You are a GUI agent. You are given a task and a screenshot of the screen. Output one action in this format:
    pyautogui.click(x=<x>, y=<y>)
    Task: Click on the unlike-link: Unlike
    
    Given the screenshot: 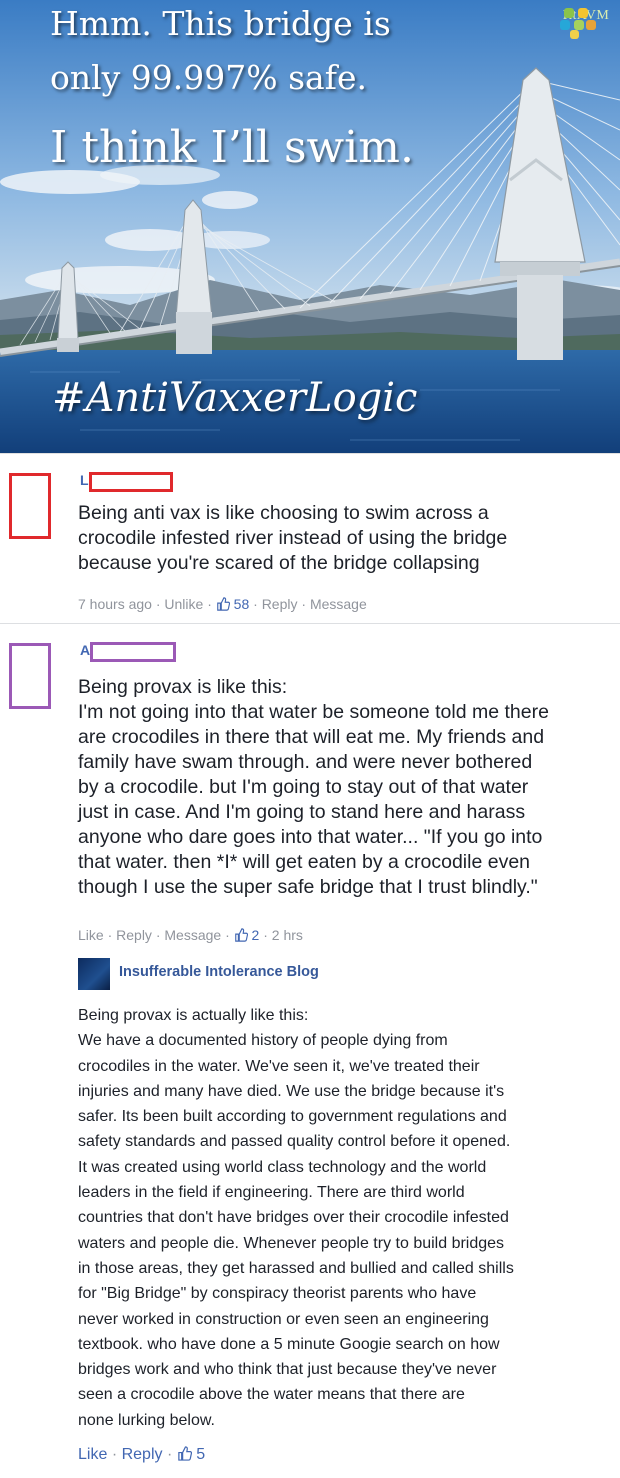 What is the action you would take?
    pyautogui.click(x=183, y=604)
    